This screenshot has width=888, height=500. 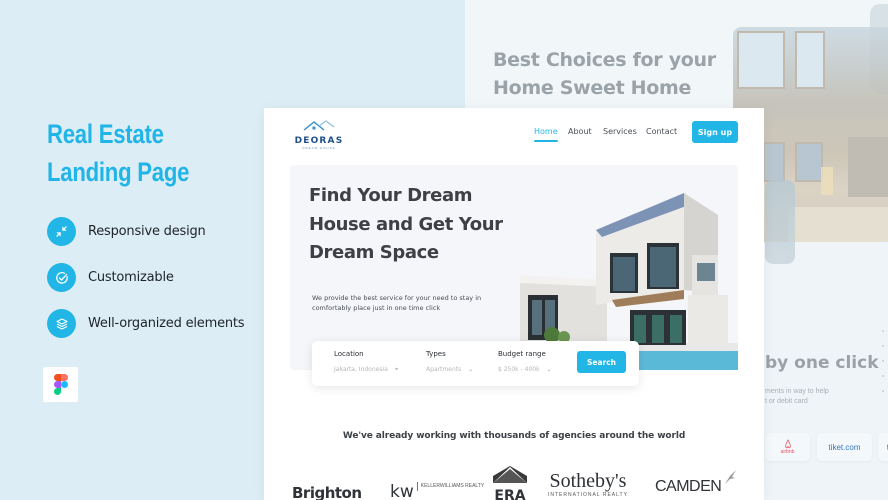 What do you see at coordinates (519, 369) in the screenshot?
I see `budget-select: $ 250k - 400k` at bounding box center [519, 369].